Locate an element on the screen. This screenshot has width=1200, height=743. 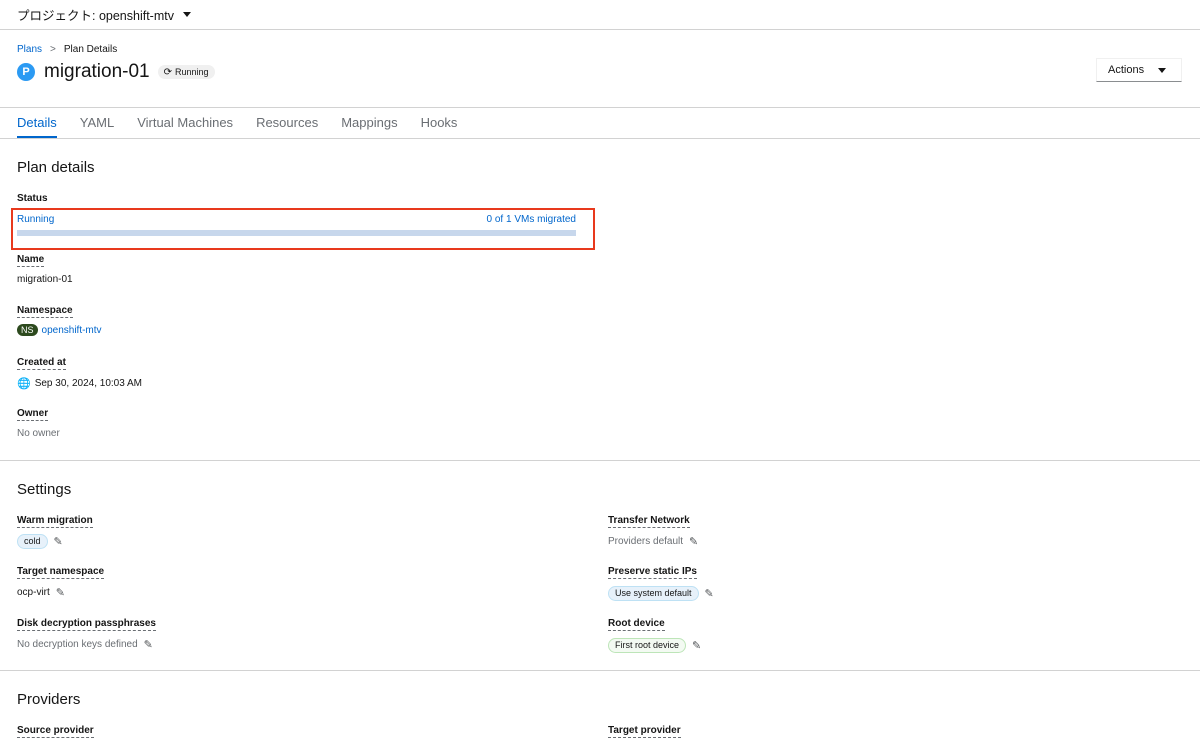
chevron-right-icon: > is located at coordinates (53, 49).